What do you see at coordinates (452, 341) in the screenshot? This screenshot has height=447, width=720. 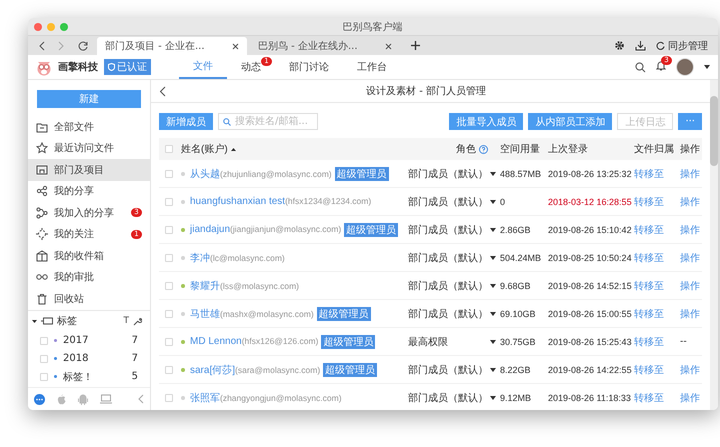 I see `role-dropdown: 最高权限` at bounding box center [452, 341].